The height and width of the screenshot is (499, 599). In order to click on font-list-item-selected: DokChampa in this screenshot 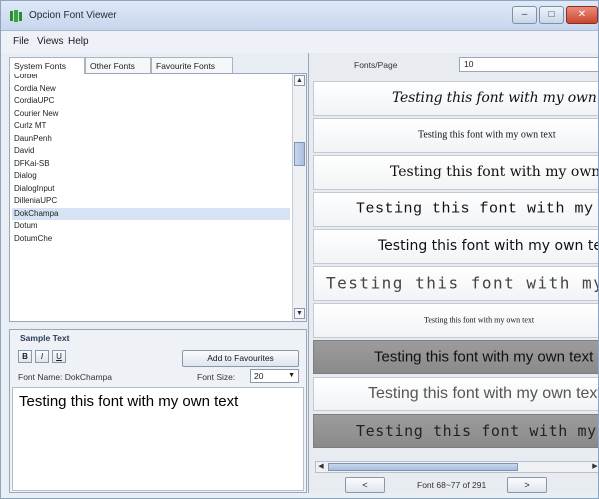, I will do `click(151, 213)`.